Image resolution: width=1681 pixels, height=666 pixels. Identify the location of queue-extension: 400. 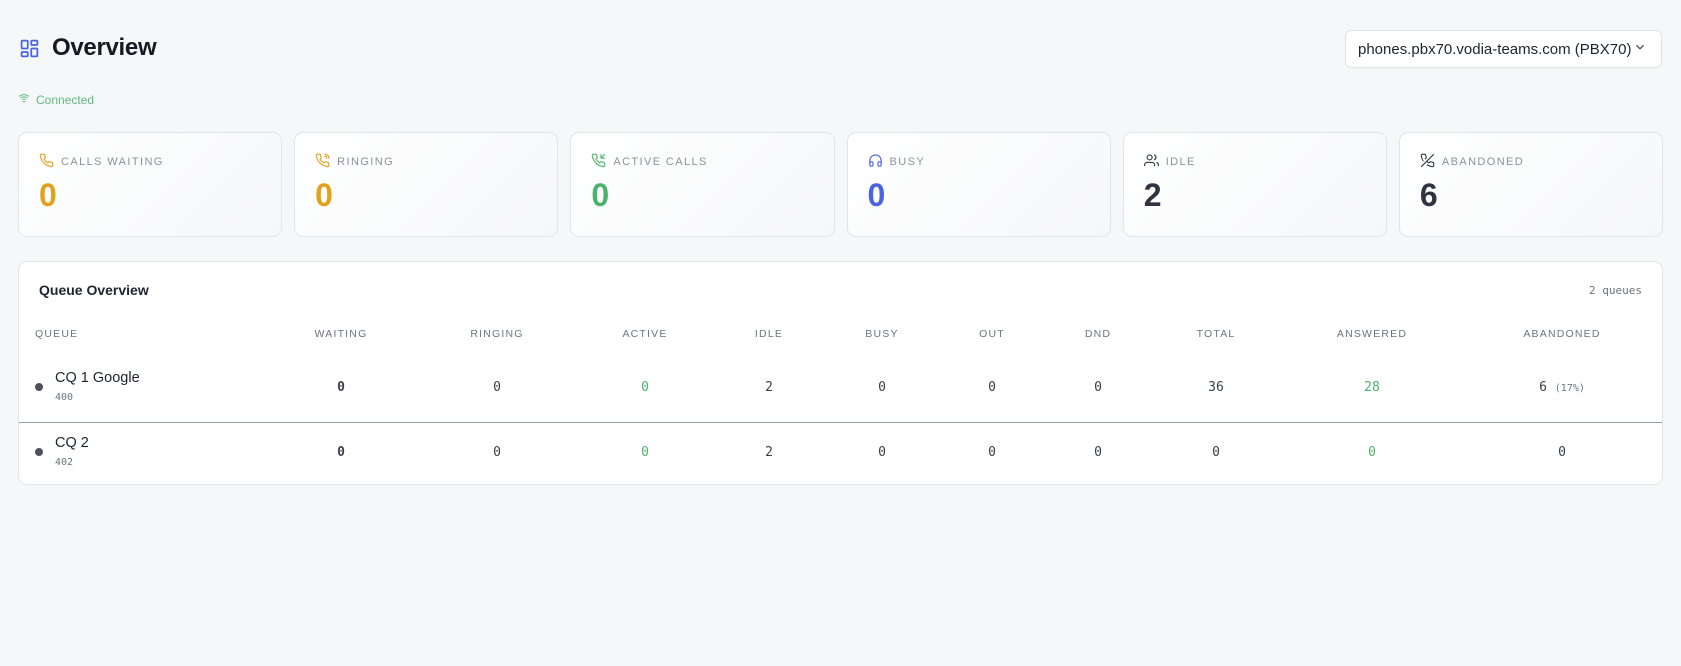
(64, 397).